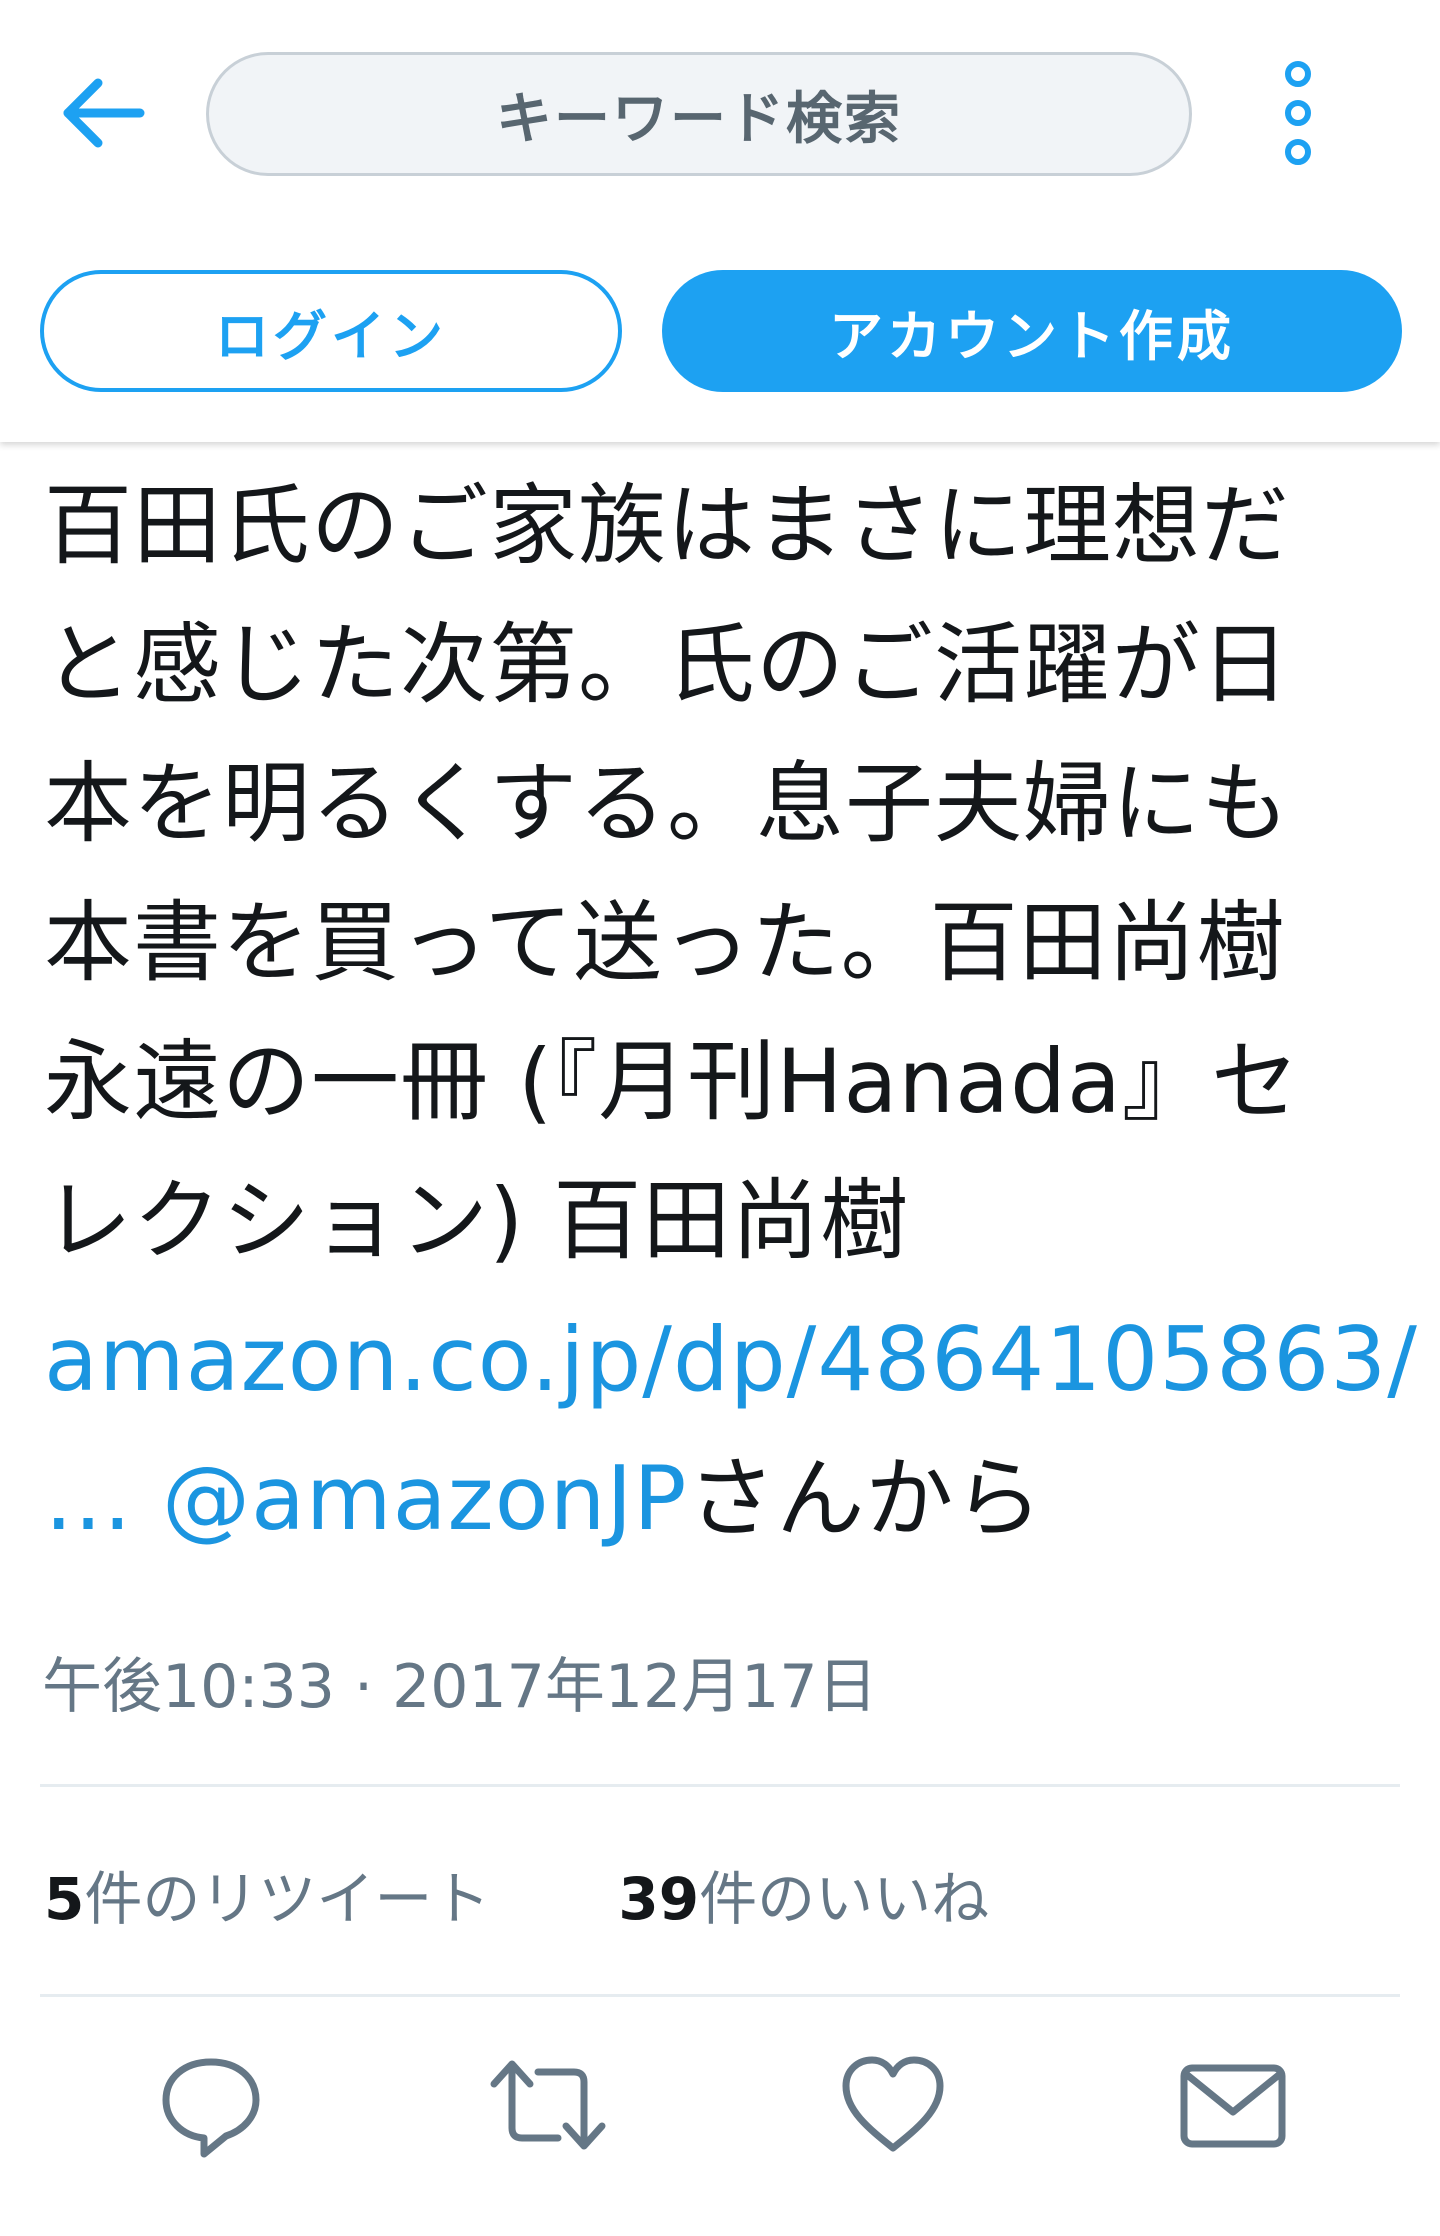 Image resolution: width=1440 pixels, height=2236 pixels. I want to click on login-button: ログイン, so click(331, 331).